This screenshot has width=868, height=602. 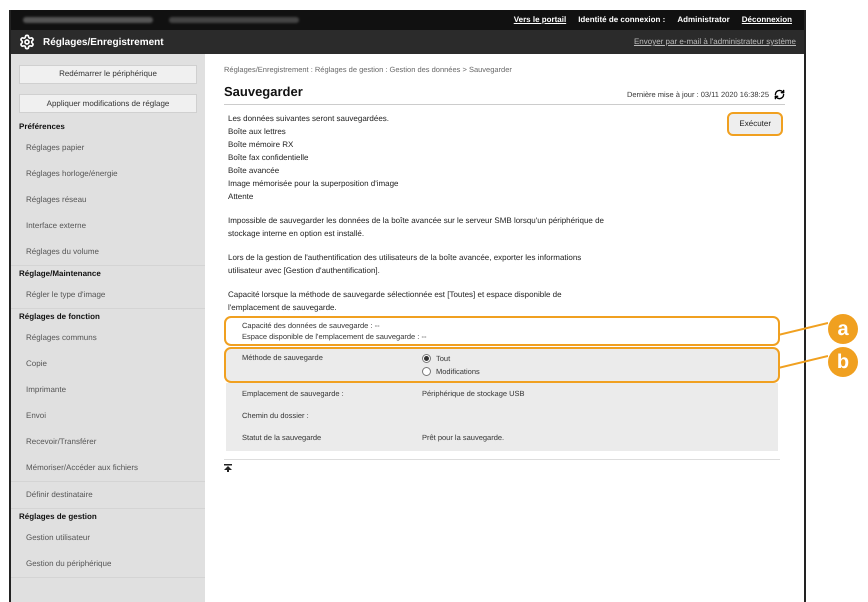 I want to click on page-title: Sauvegarder, so click(x=263, y=92).